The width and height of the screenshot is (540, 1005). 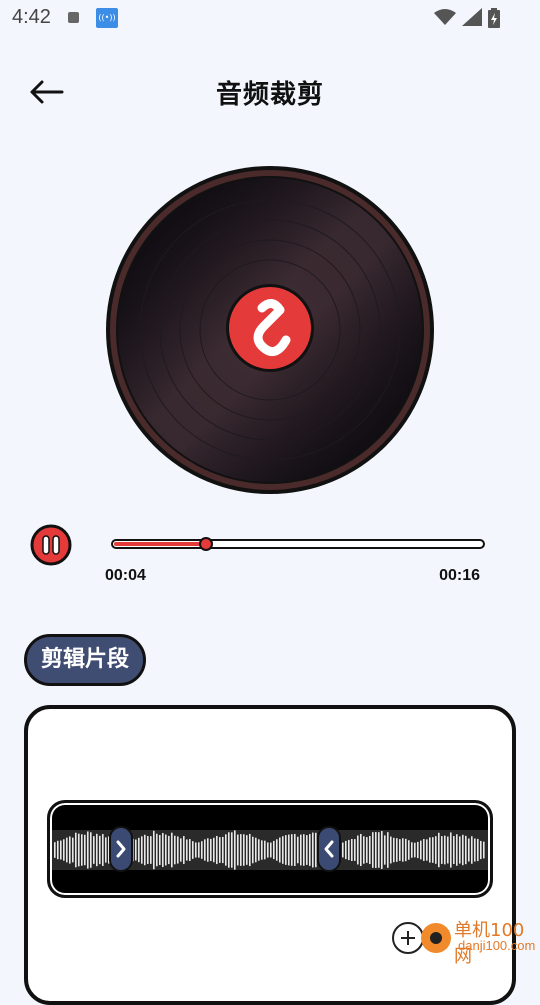 I want to click on chevron-left-icon, so click(x=329, y=849).